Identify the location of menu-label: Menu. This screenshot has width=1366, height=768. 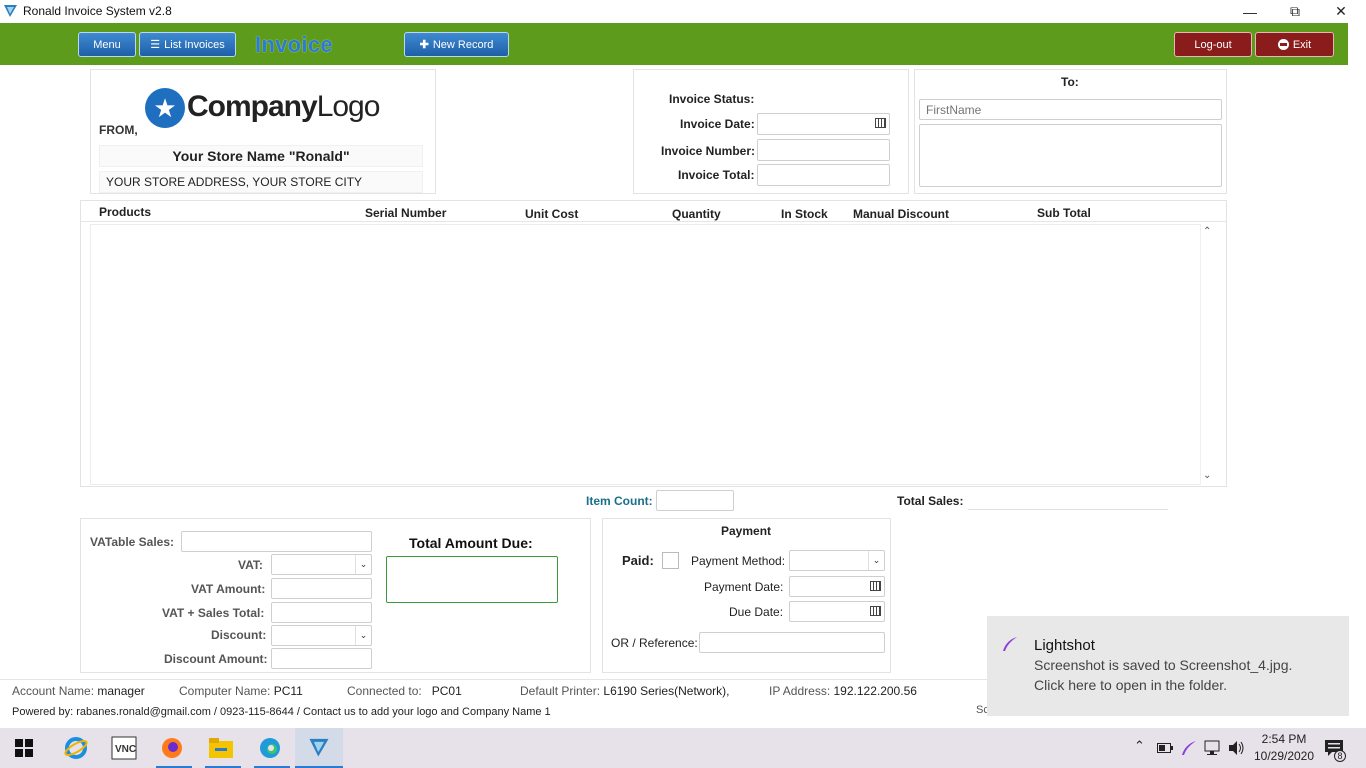
(107, 44).